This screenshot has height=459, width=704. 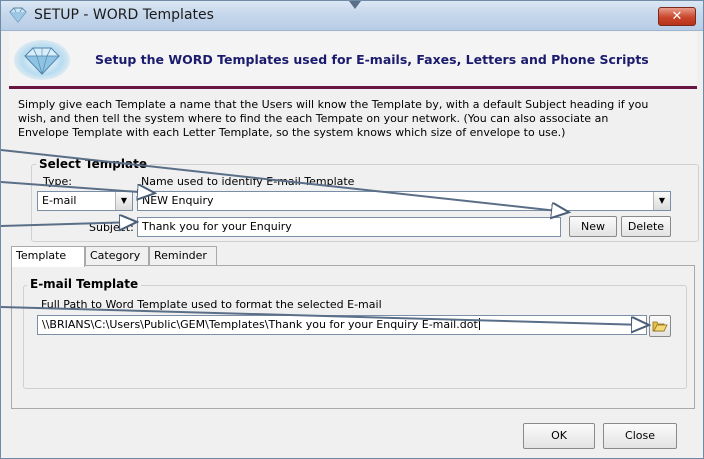 I want to click on subject-value: Thank you for your Enquiry, so click(x=217, y=226).